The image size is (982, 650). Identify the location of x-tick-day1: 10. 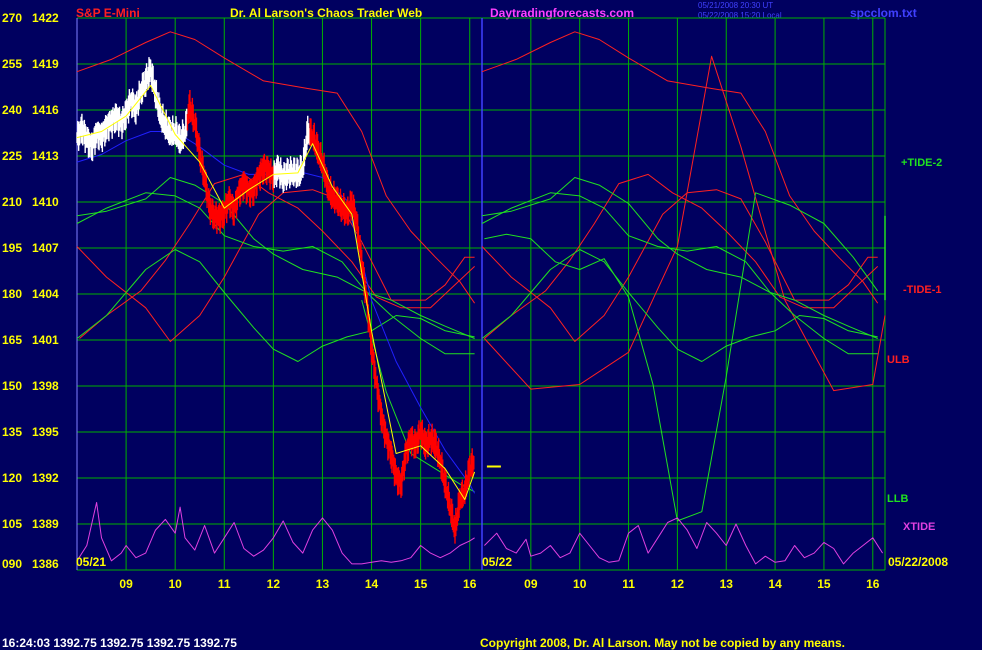
(176, 584).